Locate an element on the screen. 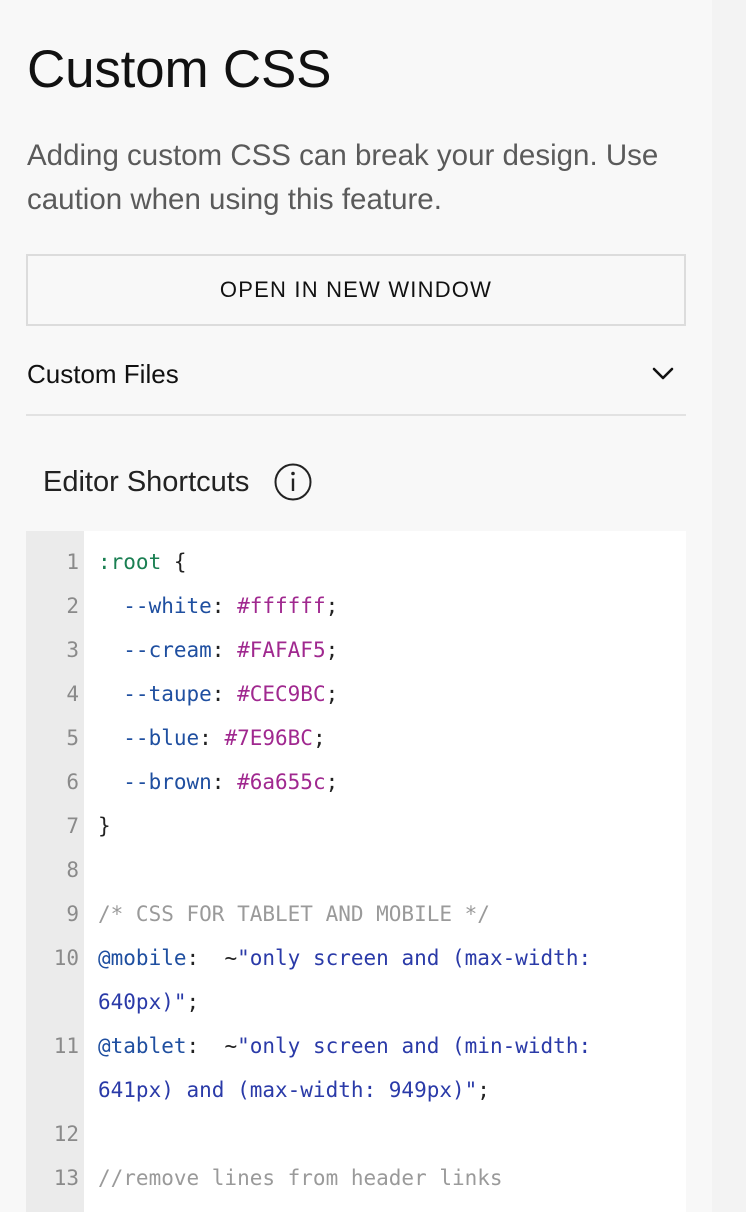 The image size is (746, 1212). code-token: --white is located at coordinates (155, 606).